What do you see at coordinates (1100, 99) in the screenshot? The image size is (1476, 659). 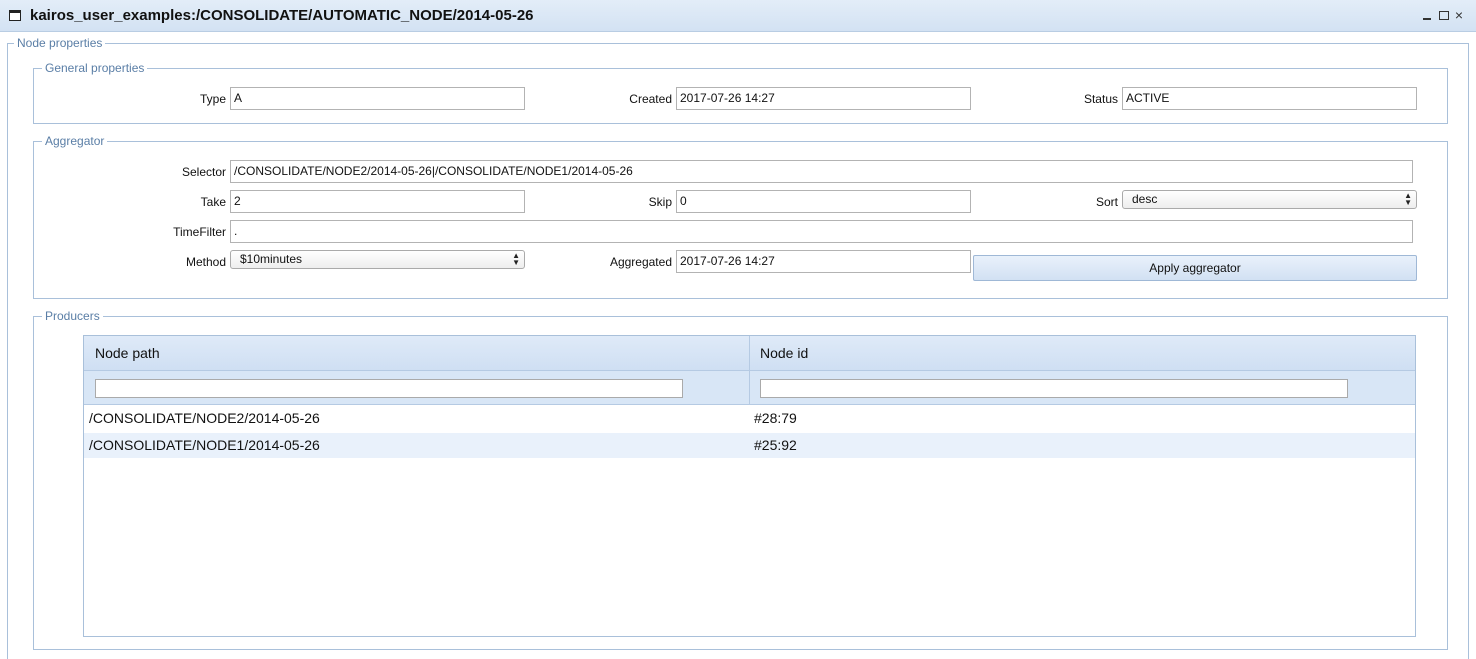 I see `status-label: Status` at bounding box center [1100, 99].